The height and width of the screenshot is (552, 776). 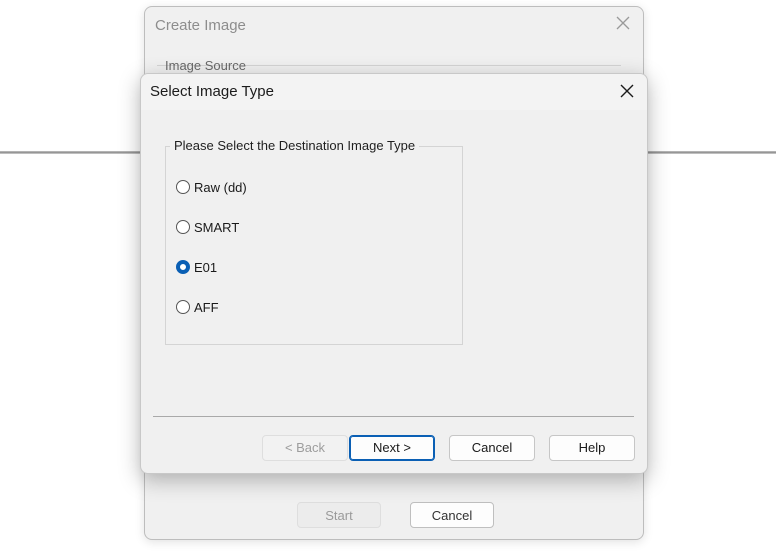 I want to click on radio-raw-dd: Raw (dd), so click(x=211, y=187).